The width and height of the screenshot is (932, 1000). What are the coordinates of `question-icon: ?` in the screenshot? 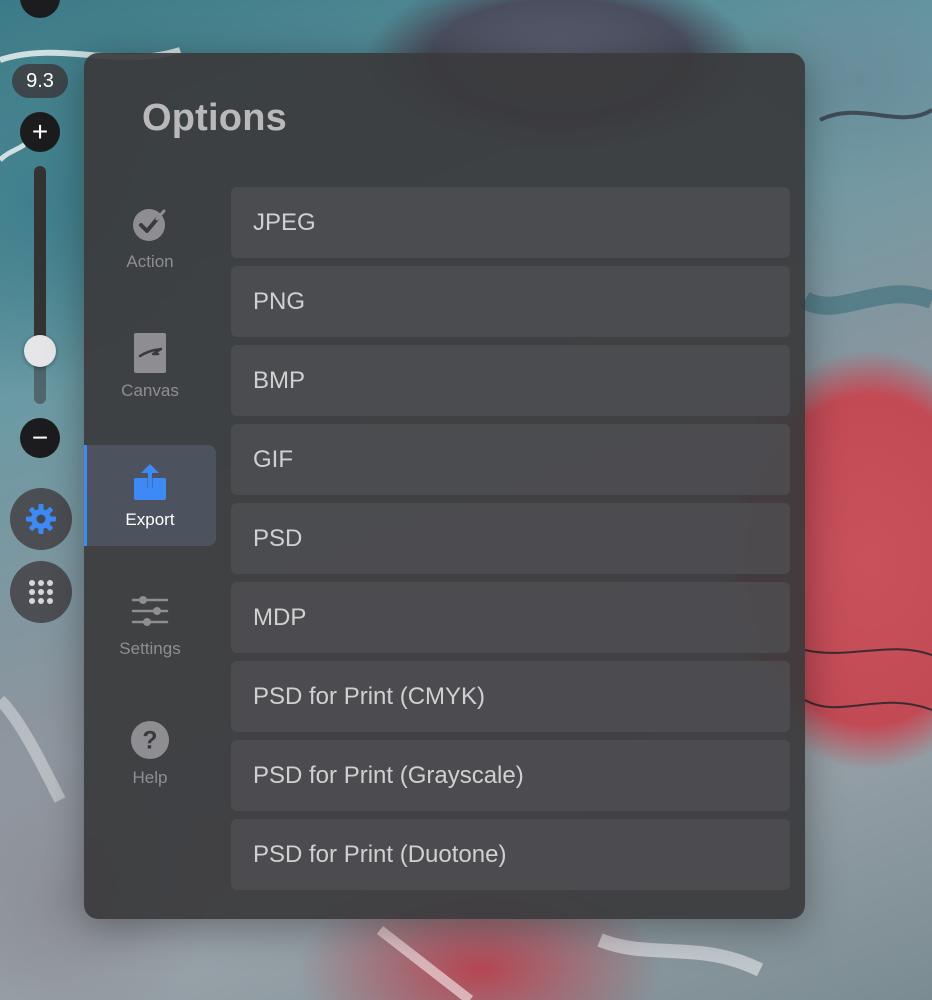 It's located at (150, 740).